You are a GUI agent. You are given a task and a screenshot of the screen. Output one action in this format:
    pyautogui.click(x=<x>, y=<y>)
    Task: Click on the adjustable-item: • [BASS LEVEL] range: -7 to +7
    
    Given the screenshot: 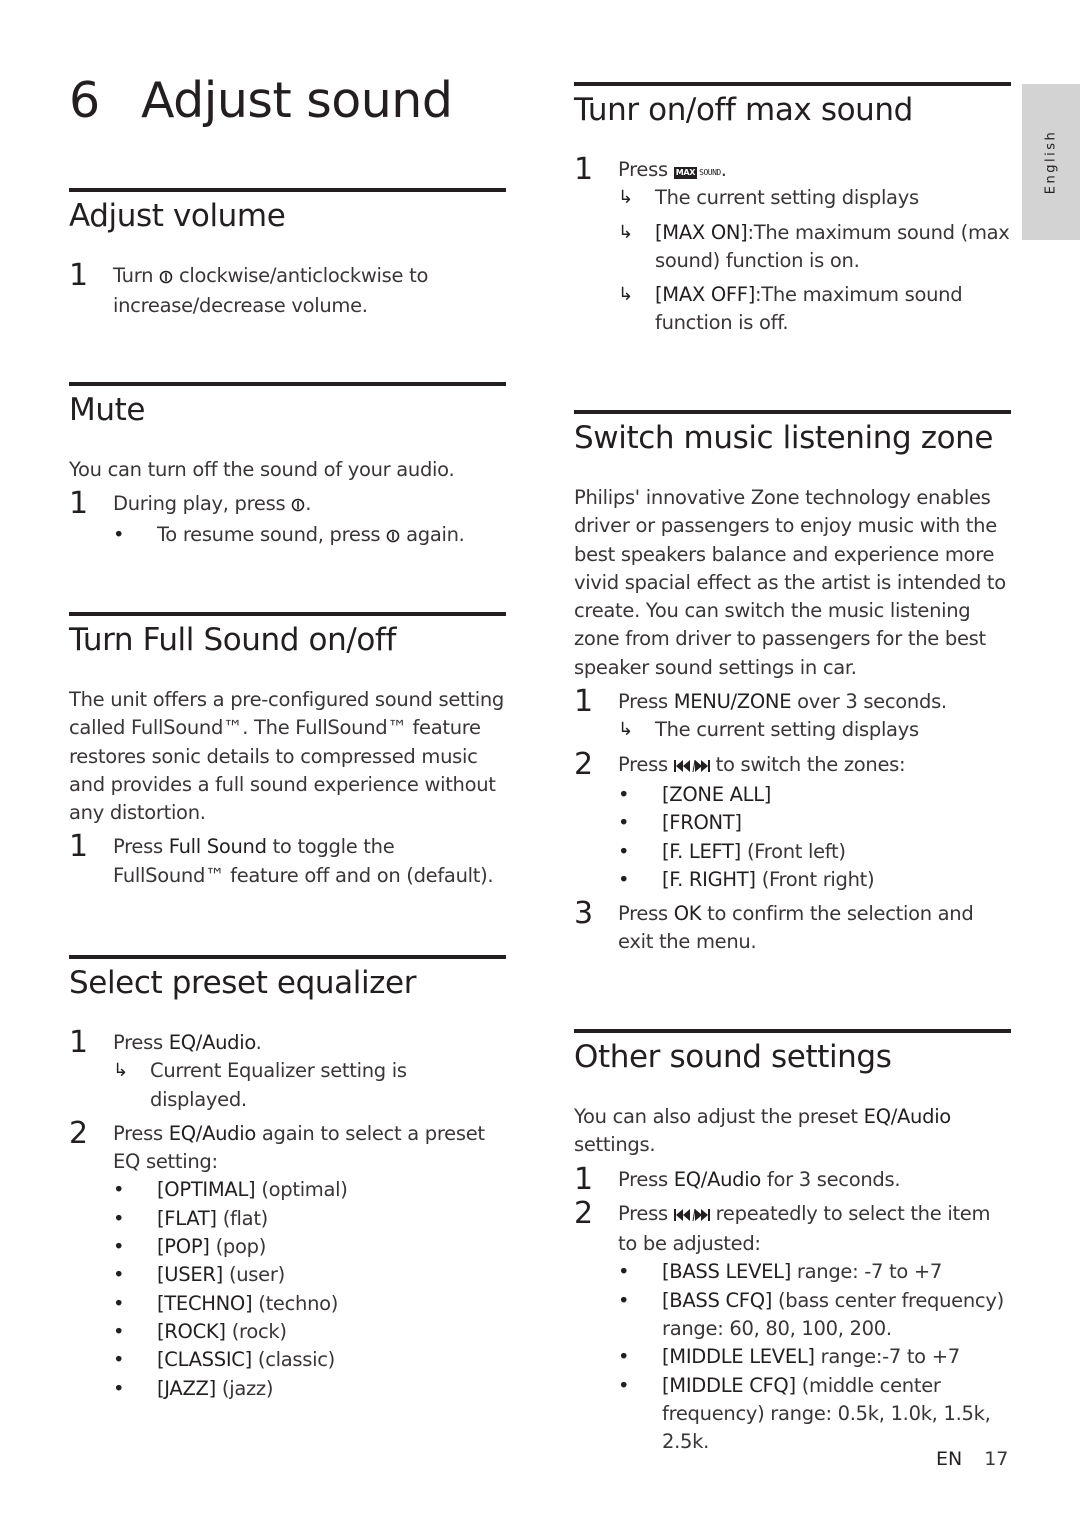 What is the action you would take?
    pyautogui.click(x=814, y=1272)
    